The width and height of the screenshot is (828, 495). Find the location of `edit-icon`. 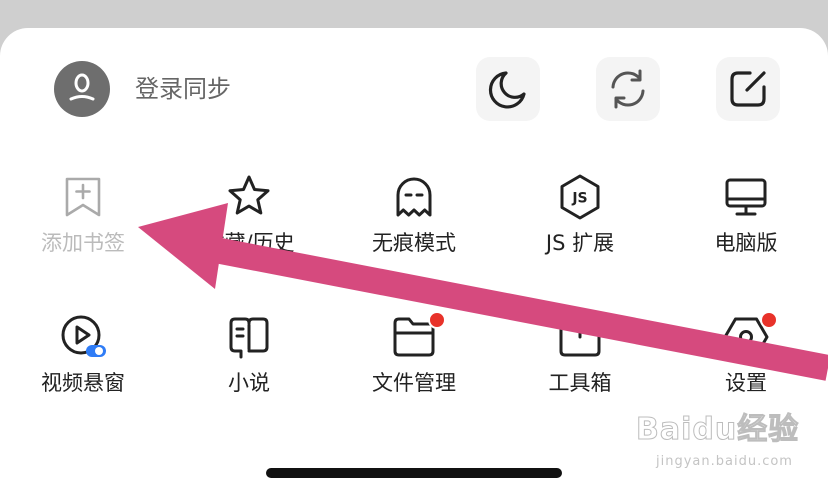

edit-icon is located at coordinates (748, 89).